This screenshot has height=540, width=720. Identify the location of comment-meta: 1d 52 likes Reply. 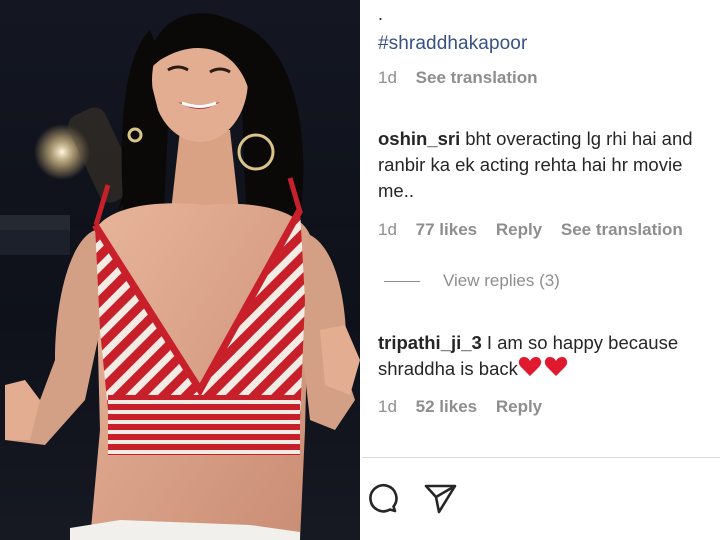
(467, 407).